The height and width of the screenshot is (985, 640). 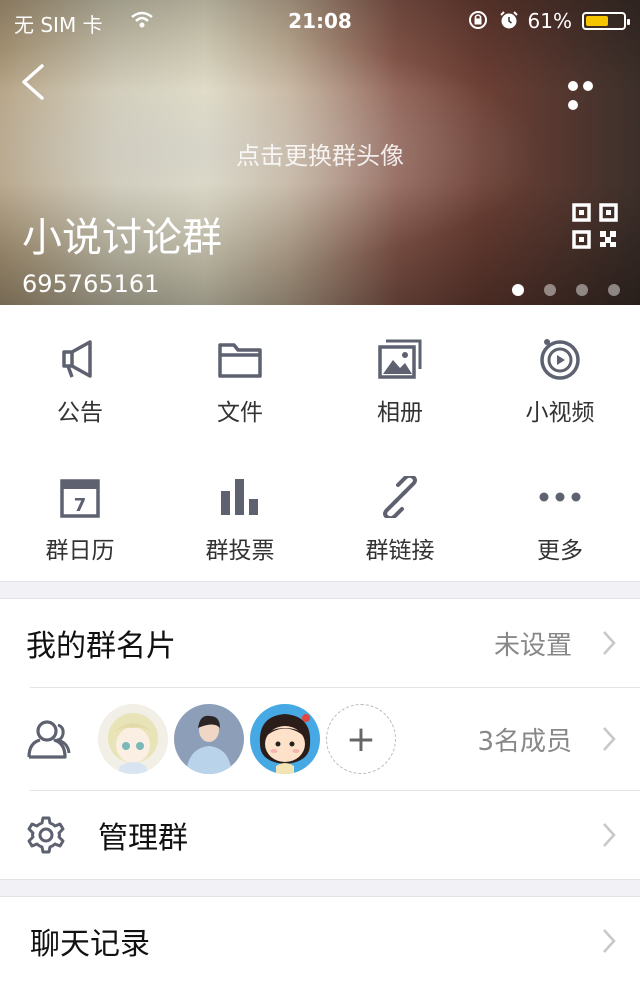 I want to click on album-label: 相册, so click(x=400, y=413).